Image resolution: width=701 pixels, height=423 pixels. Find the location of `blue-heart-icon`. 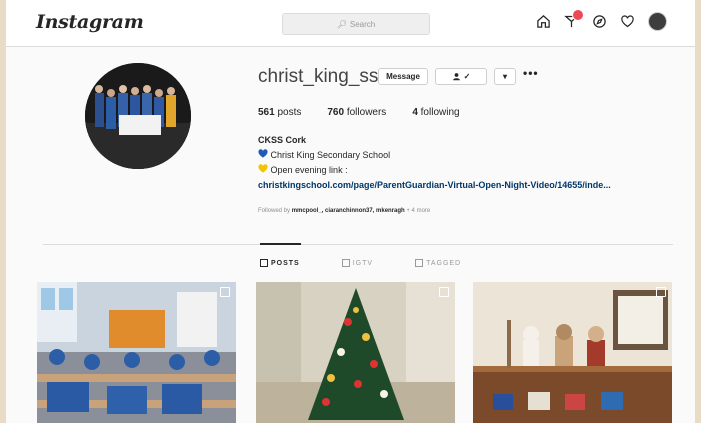

blue-heart-icon is located at coordinates (263, 153).